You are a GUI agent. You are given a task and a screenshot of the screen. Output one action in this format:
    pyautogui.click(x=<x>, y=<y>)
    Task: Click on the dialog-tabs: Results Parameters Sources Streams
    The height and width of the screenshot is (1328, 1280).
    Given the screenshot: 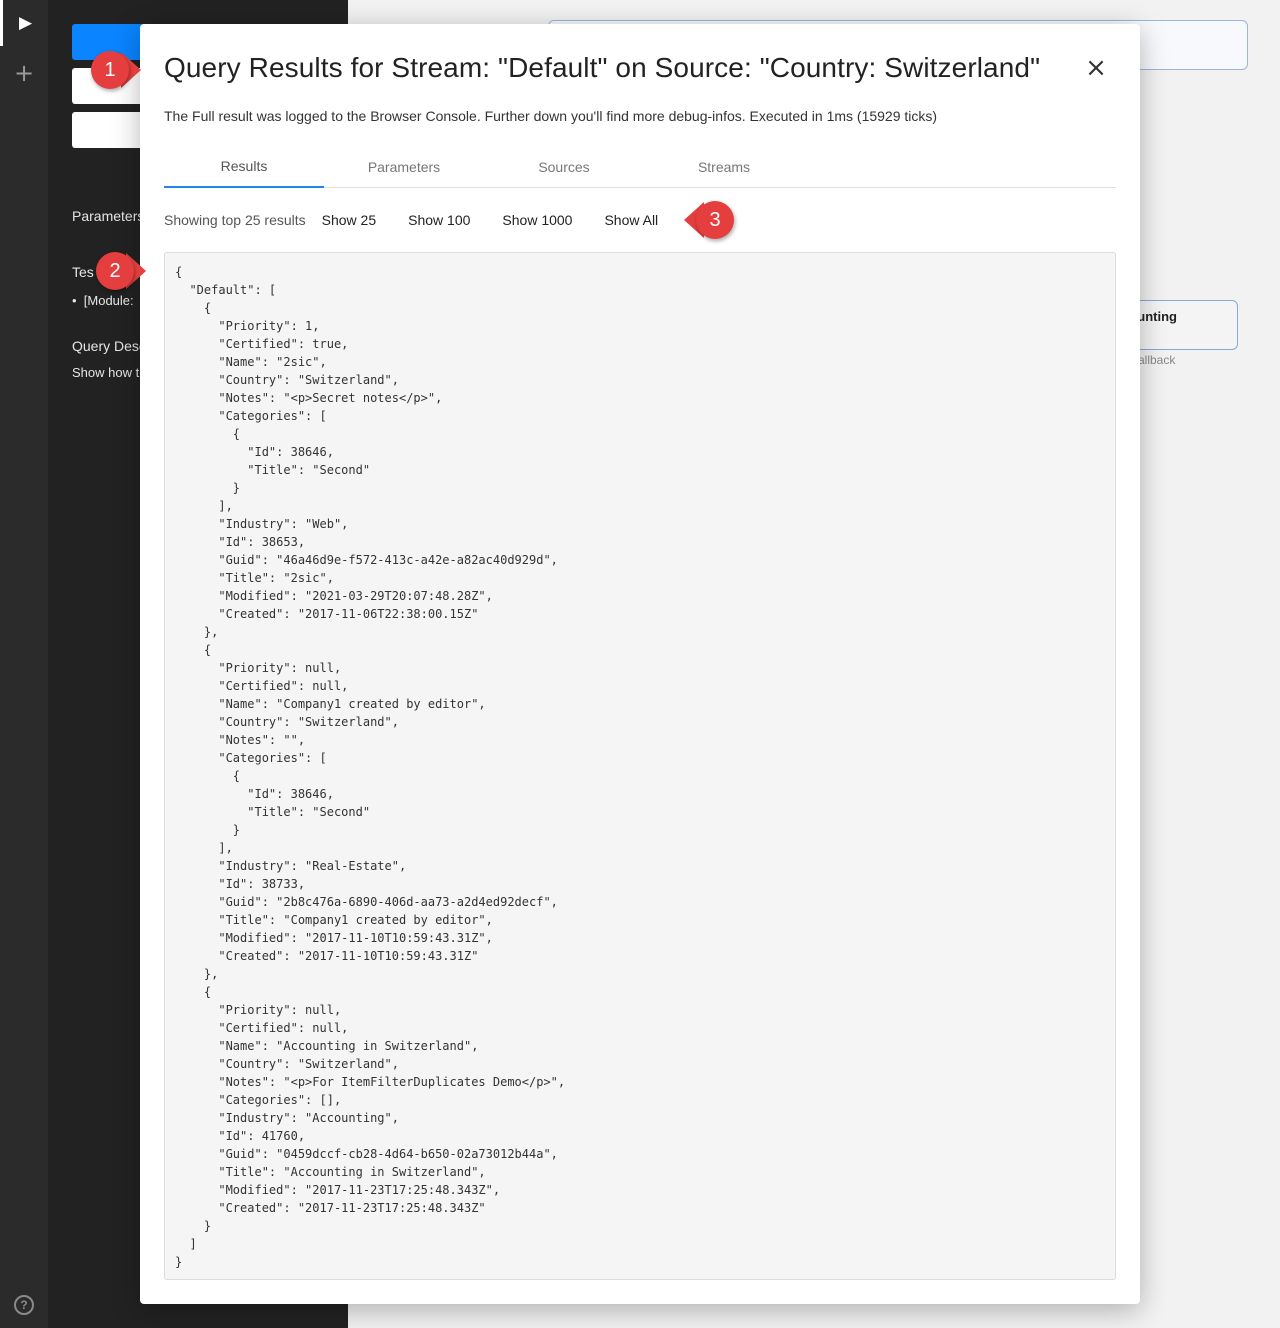 What is the action you would take?
    pyautogui.click(x=640, y=167)
    